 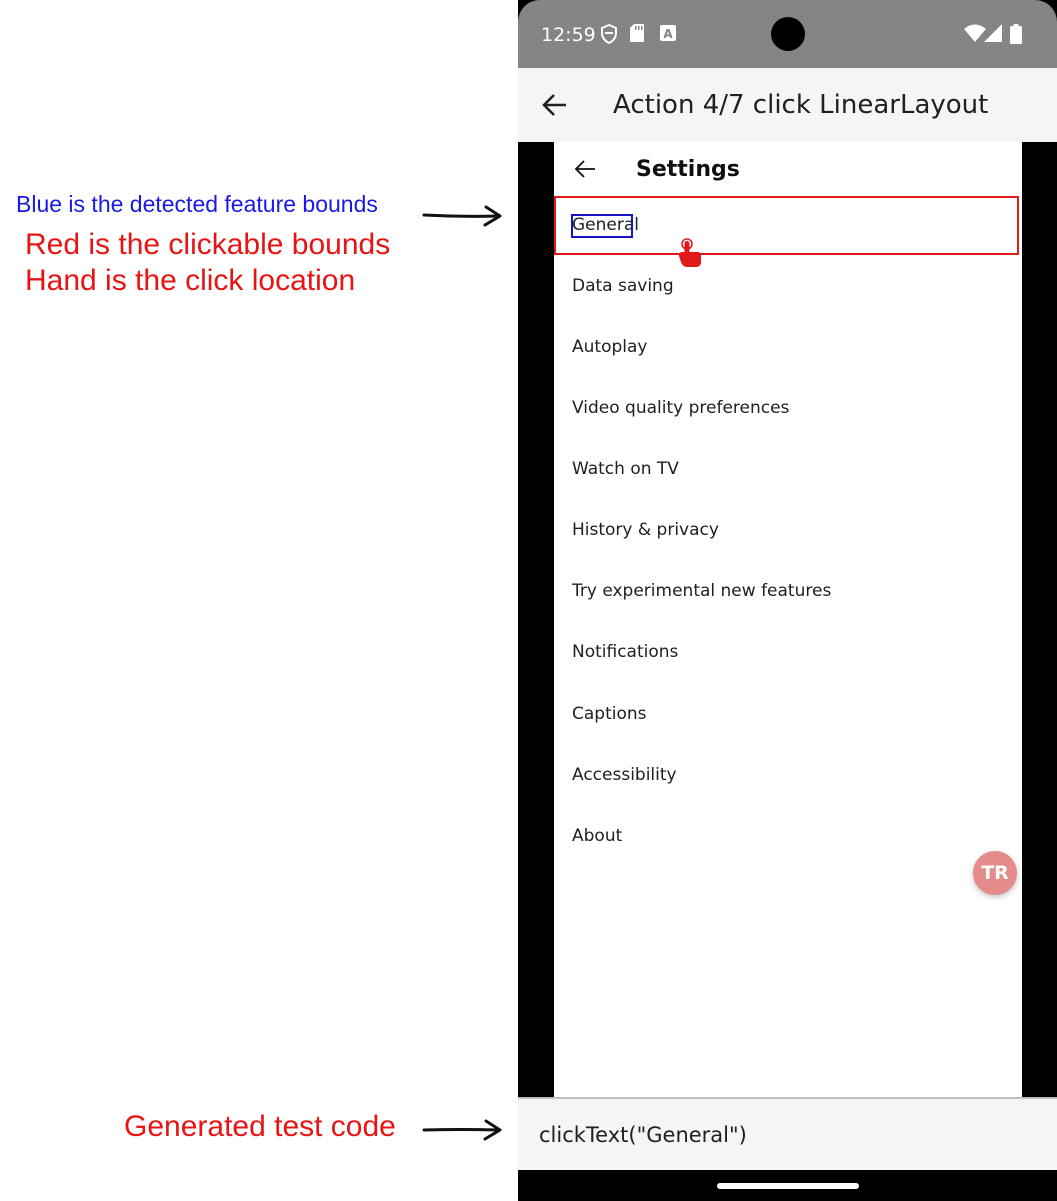 What do you see at coordinates (609, 34) in the screenshot?
I see `shield-icon` at bounding box center [609, 34].